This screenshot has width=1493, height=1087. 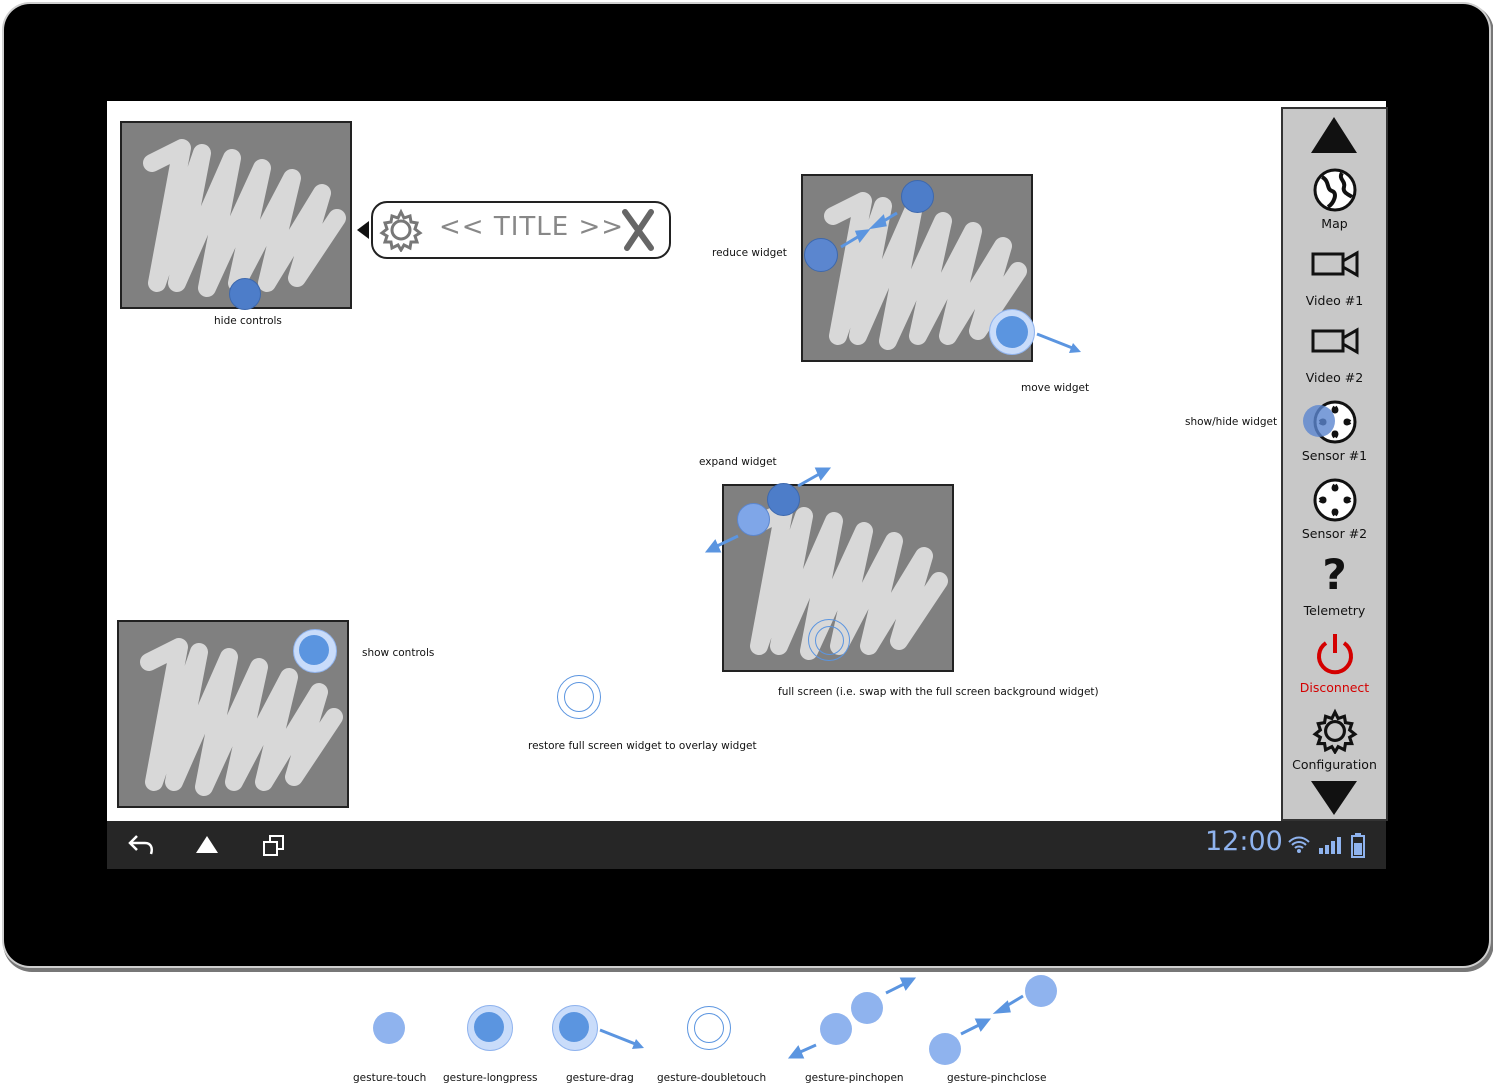 What do you see at coordinates (1244, 841) in the screenshot?
I see `status-clock: 12:00` at bounding box center [1244, 841].